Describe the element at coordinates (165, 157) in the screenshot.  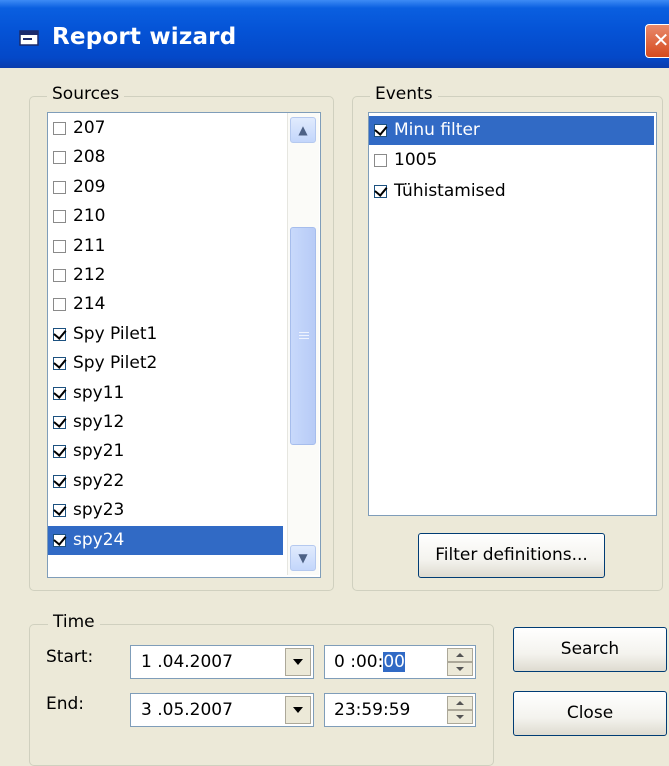
I see `list-item: 208` at that location.